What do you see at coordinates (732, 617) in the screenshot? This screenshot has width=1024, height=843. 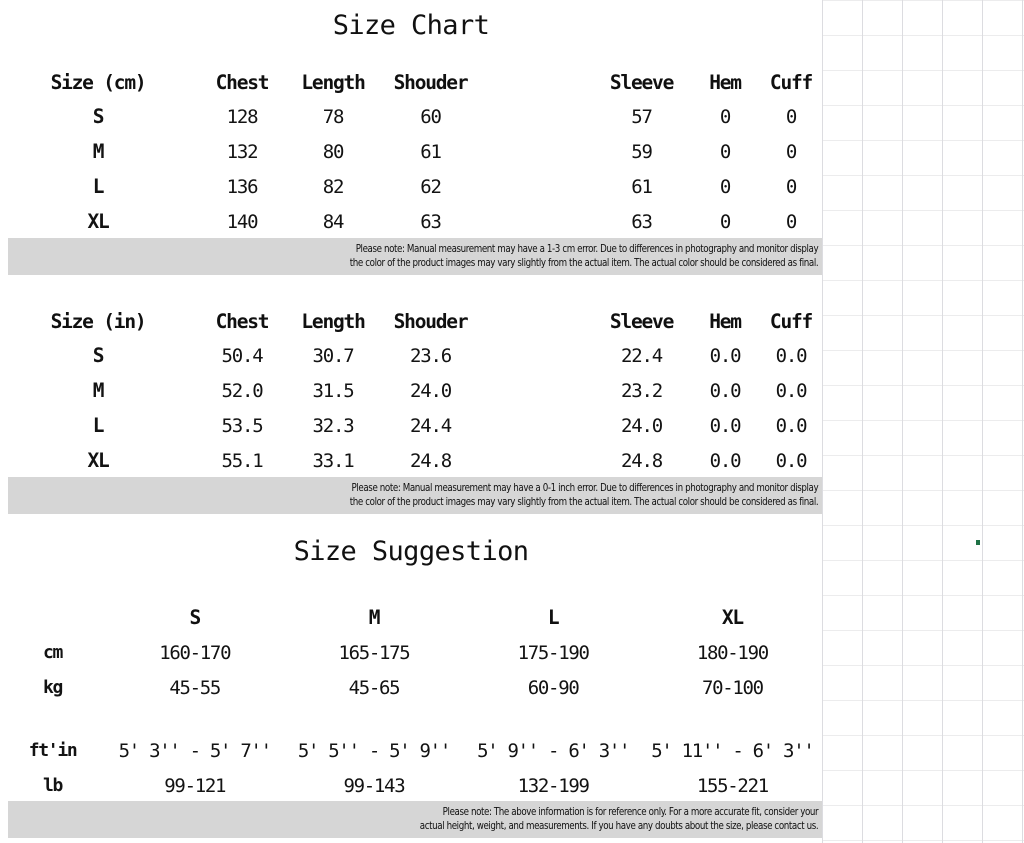 I see `column-header-xl: XL` at bounding box center [732, 617].